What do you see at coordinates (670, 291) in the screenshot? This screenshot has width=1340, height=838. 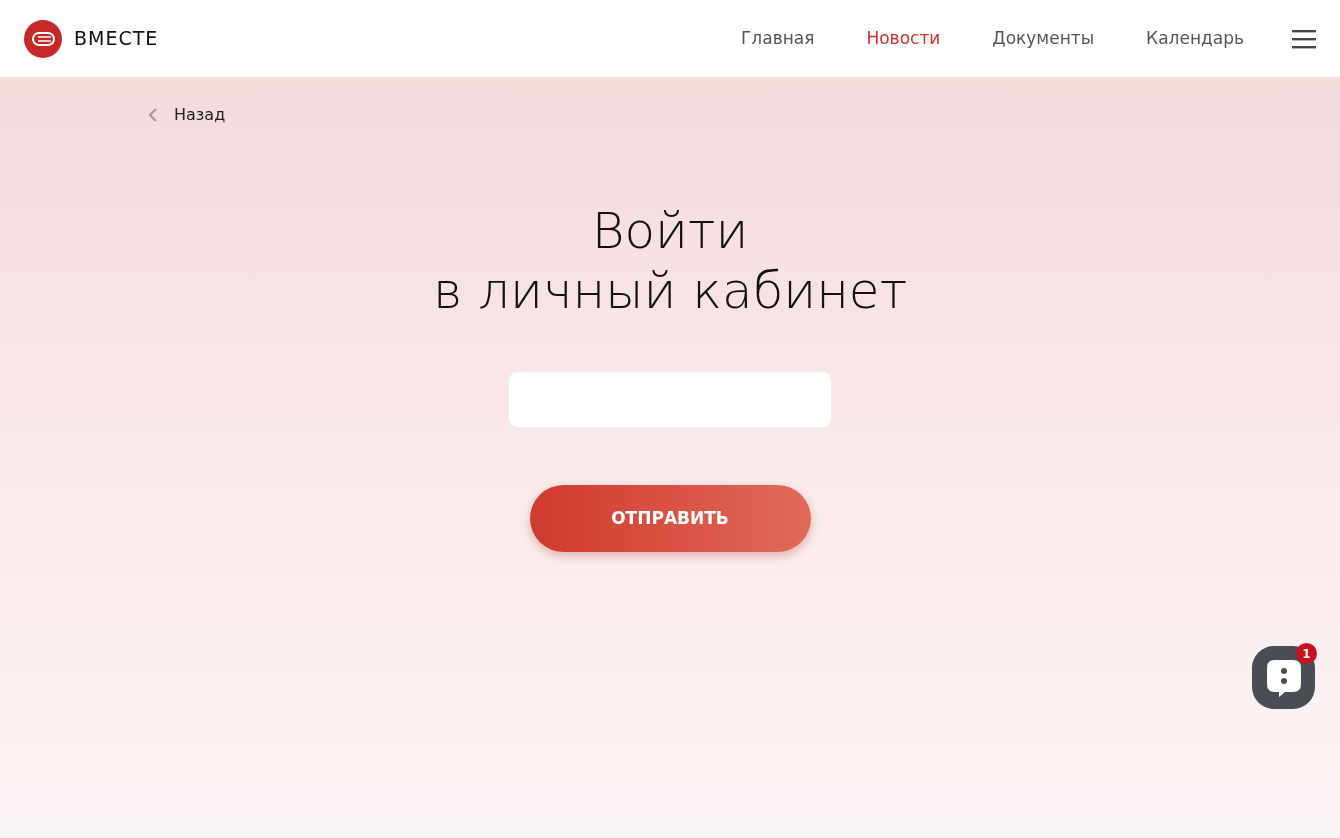 I see `page-heading: в личный кабинет` at bounding box center [670, 291].